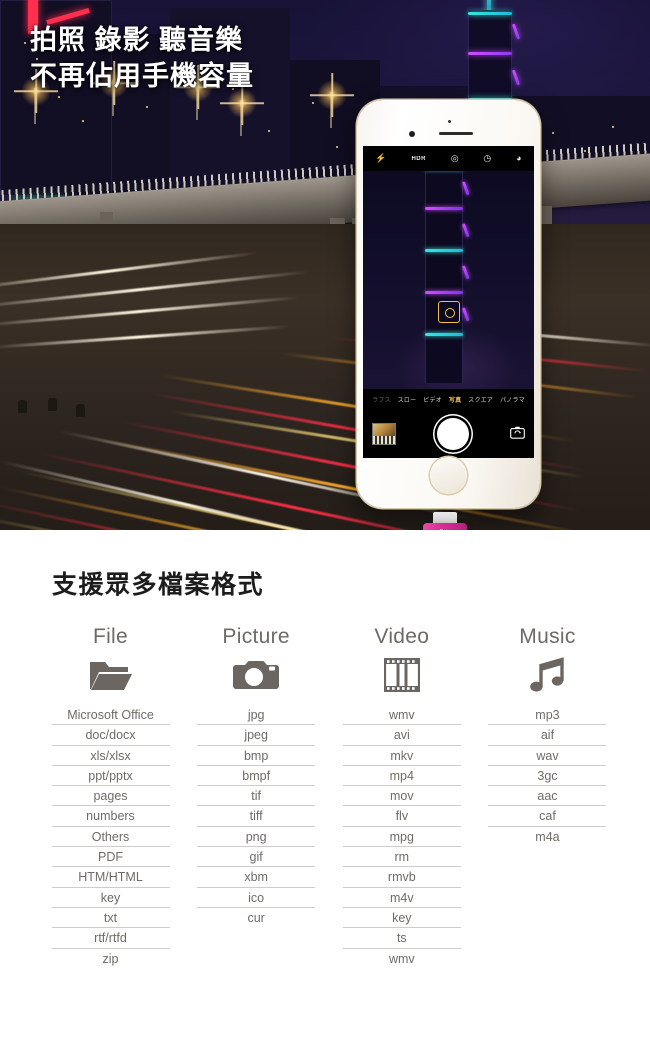  What do you see at coordinates (401, 816) in the screenshot?
I see `format-item: flv` at bounding box center [401, 816].